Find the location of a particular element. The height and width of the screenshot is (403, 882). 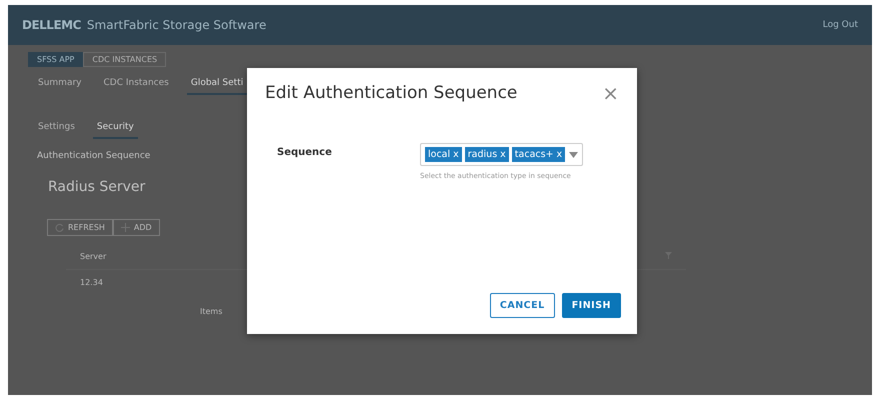

app-tab: CDC INSTANCES is located at coordinates (124, 59).